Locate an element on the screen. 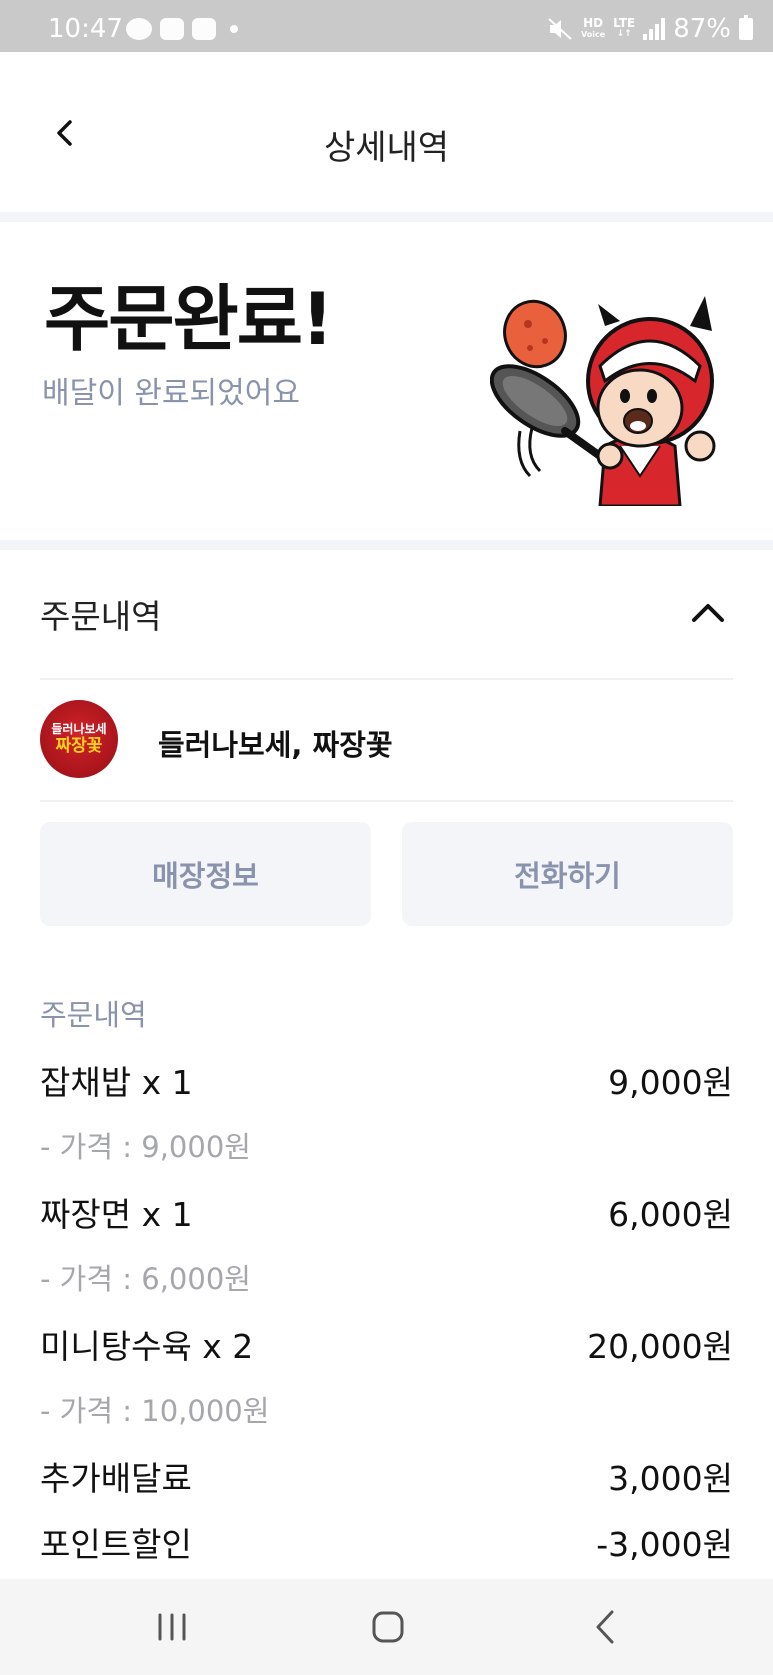 The height and width of the screenshot is (1675, 773). recent-apps-button is located at coordinates (172, 1627).